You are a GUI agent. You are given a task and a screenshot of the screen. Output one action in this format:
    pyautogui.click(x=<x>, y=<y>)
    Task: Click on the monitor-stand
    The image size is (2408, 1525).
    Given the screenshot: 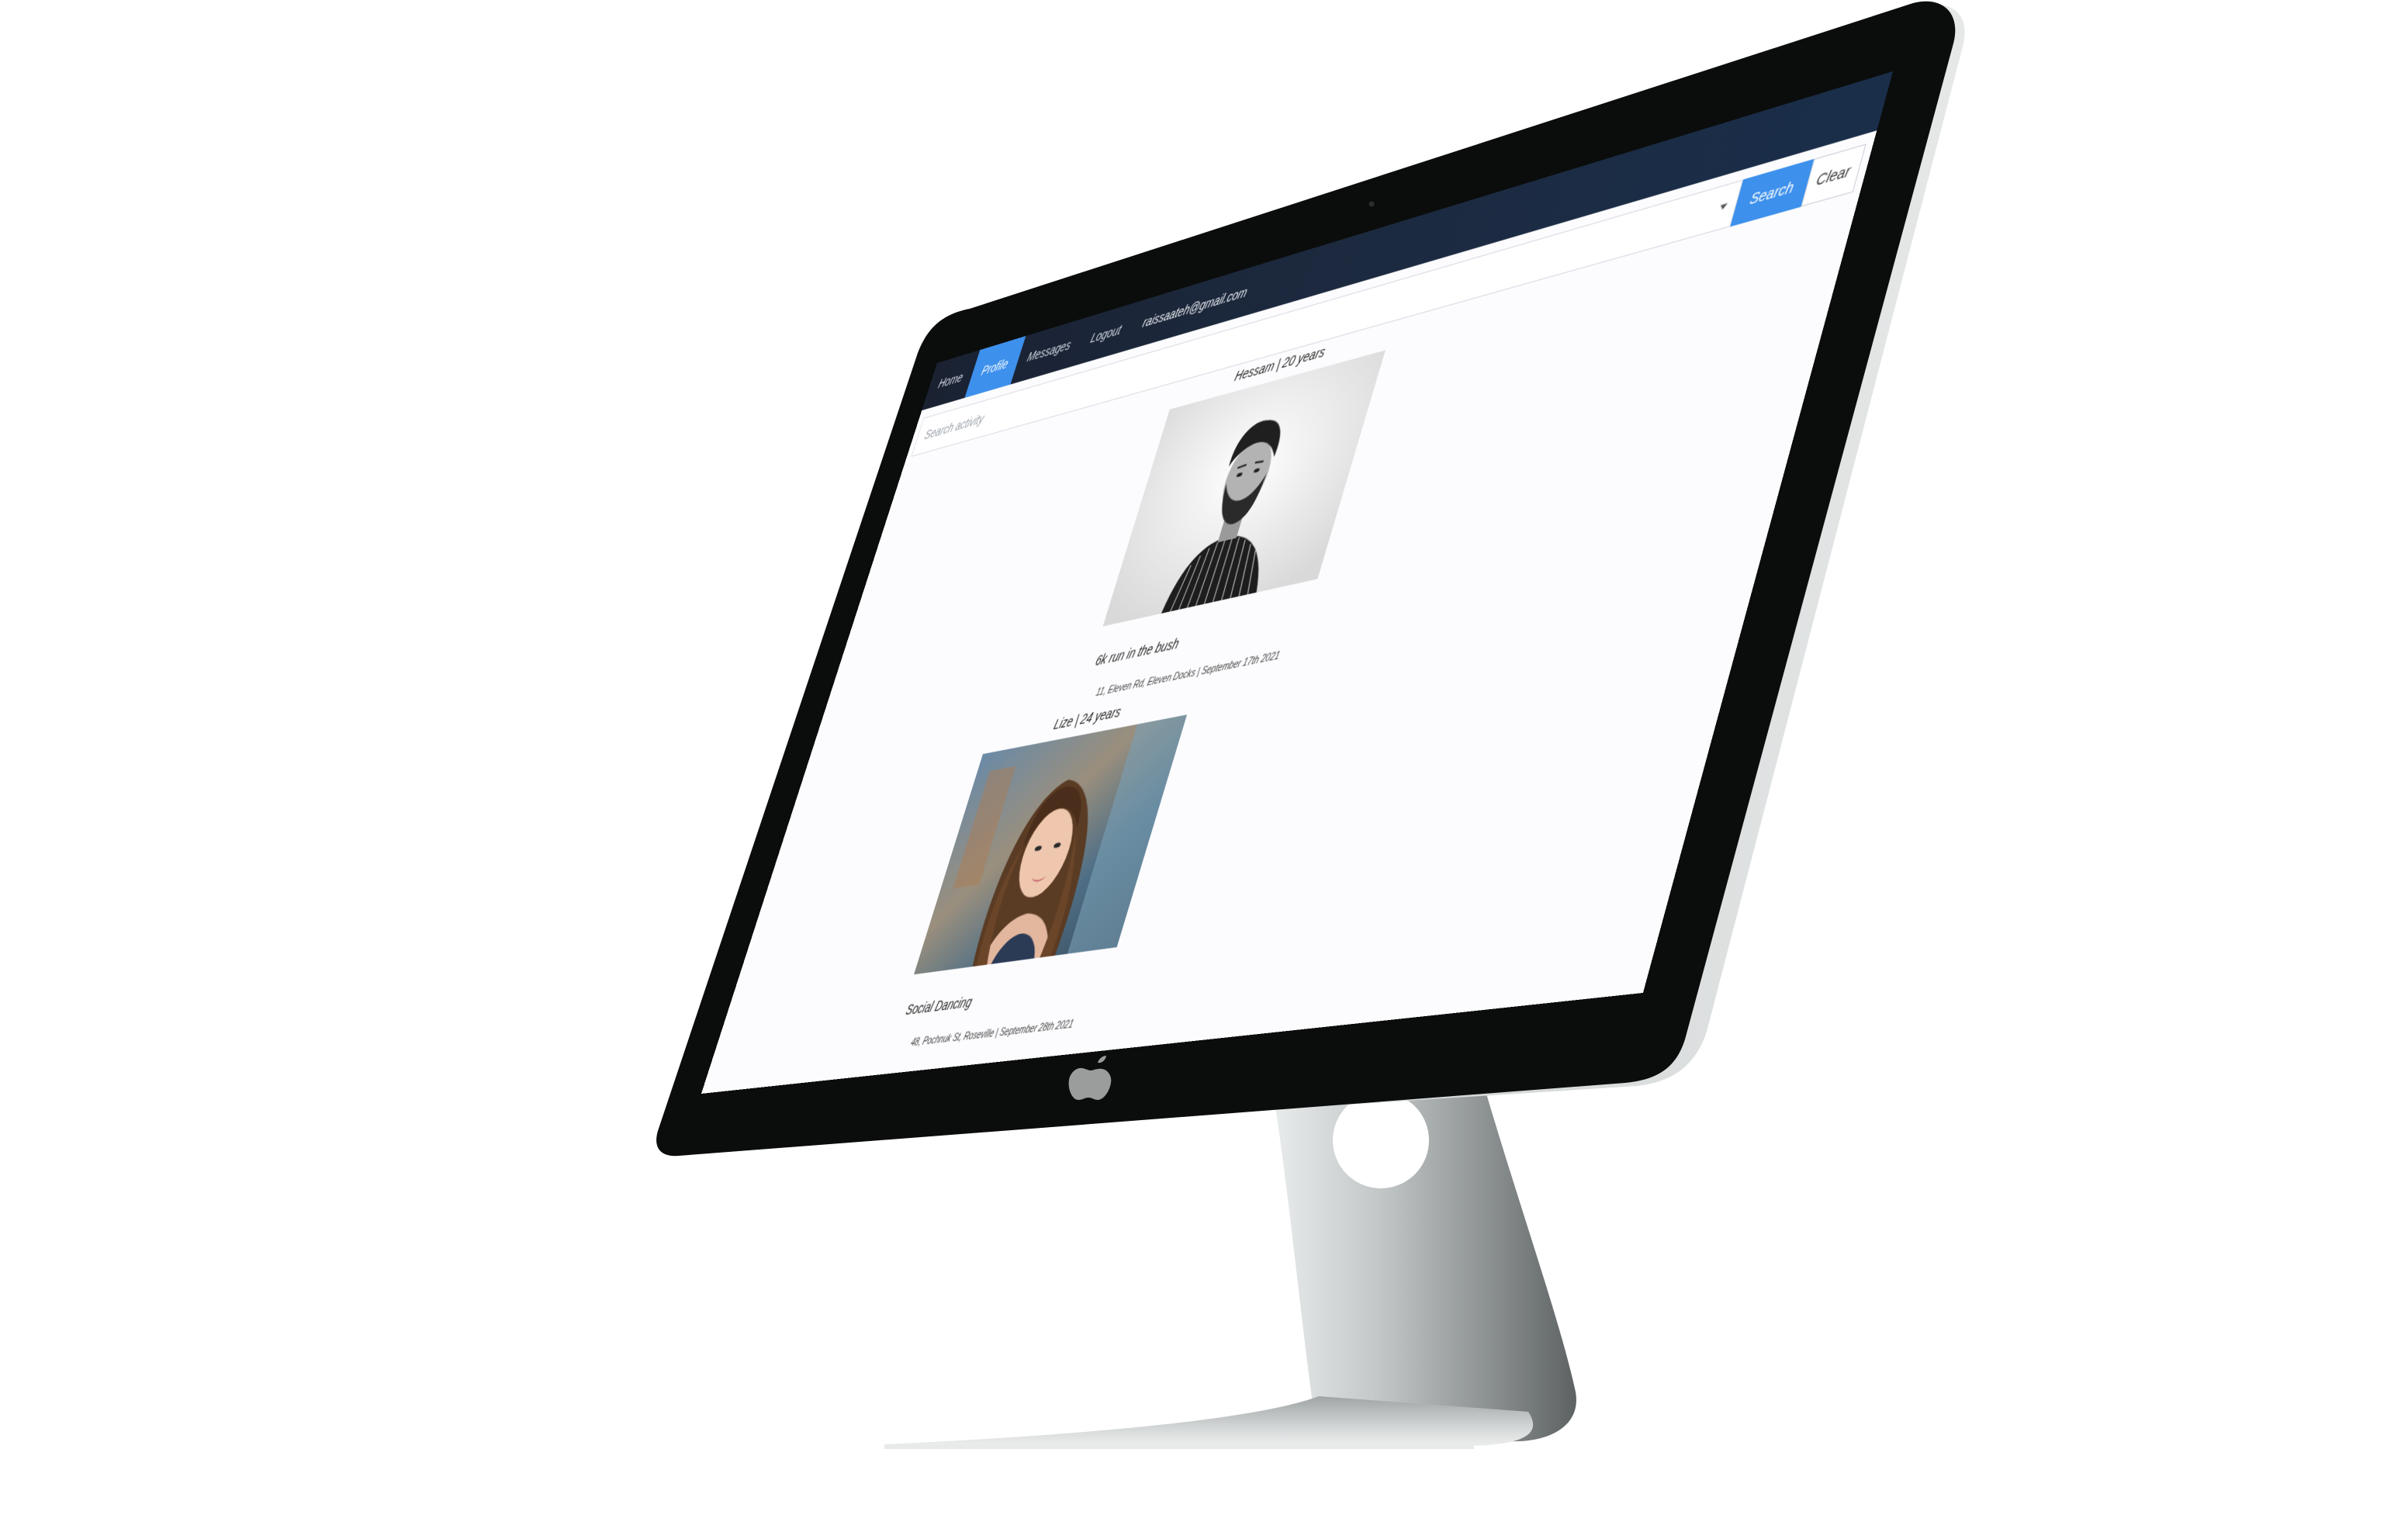 What is the action you would take?
    pyautogui.click(x=1230, y=1263)
    